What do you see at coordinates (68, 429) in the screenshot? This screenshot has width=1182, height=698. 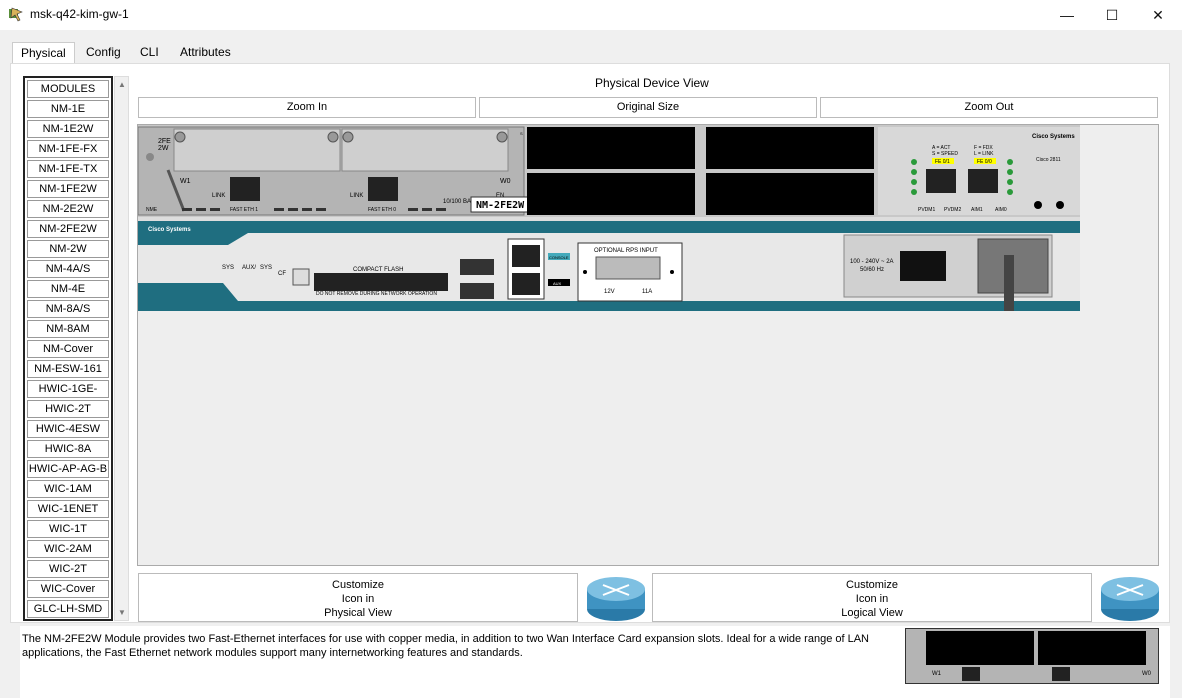 I see `module-item-hwic-4esw: HWIC-4ESW` at bounding box center [68, 429].